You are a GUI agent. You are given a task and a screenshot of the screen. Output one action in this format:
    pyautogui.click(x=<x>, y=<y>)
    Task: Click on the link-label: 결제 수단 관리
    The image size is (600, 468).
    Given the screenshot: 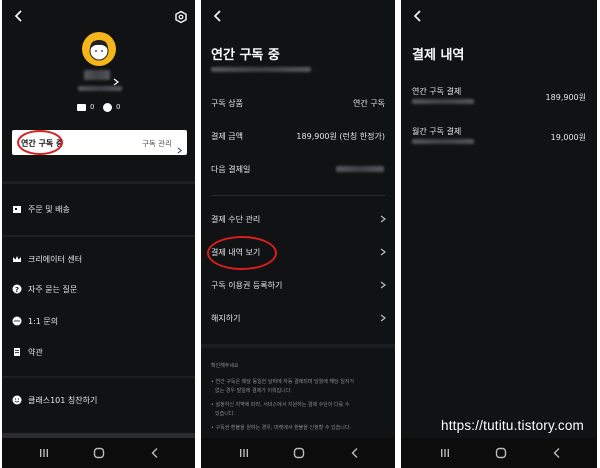 What is the action you would take?
    pyautogui.click(x=236, y=219)
    